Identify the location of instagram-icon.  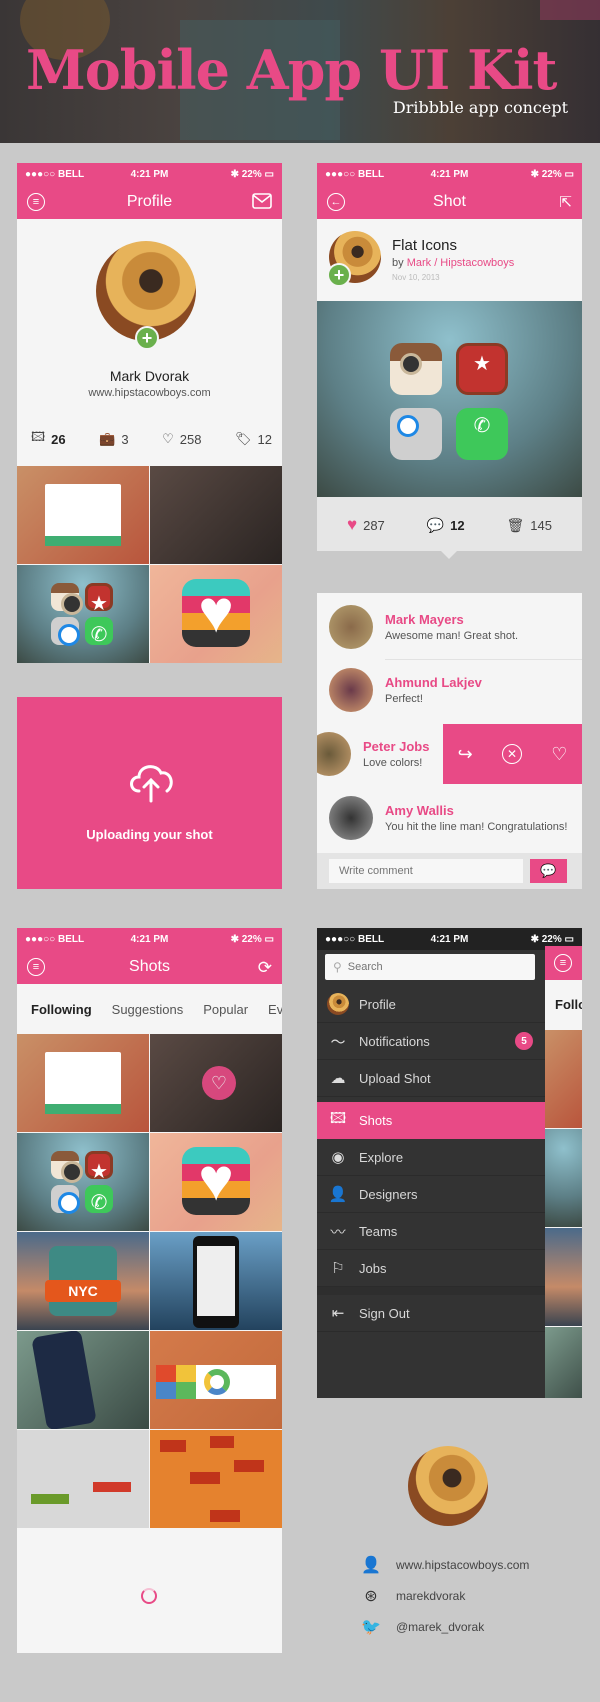
(67, 1167).